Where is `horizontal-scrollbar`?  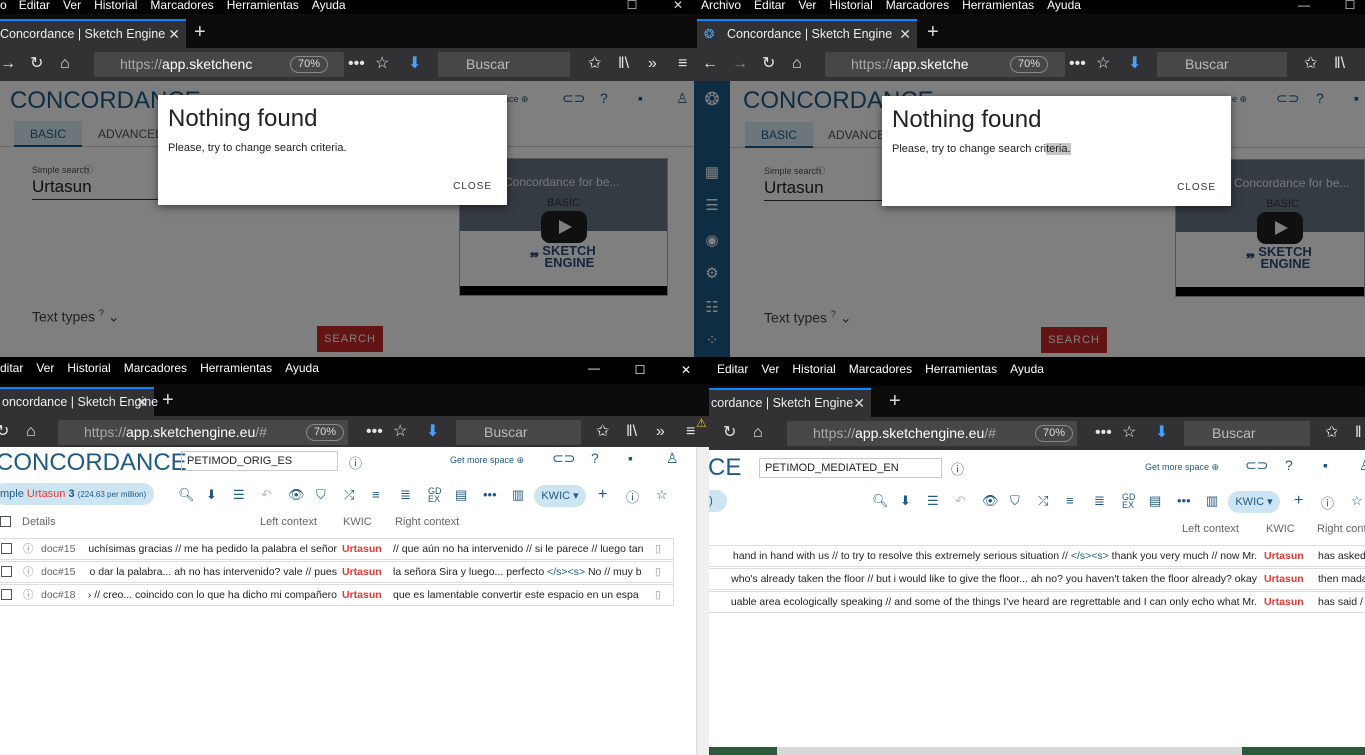
horizontal-scrollbar is located at coordinates (1037, 751).